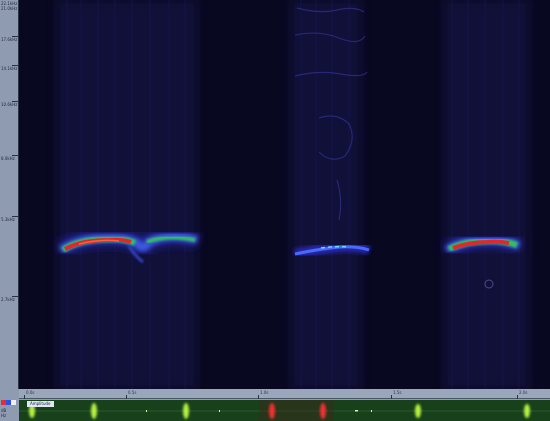 The width and height of the screenshot is (550, 421). What do you see at coordinates (264, 392) in the screenshot?
I see `time-label: 1.0s` at bounding box center [264, 392].